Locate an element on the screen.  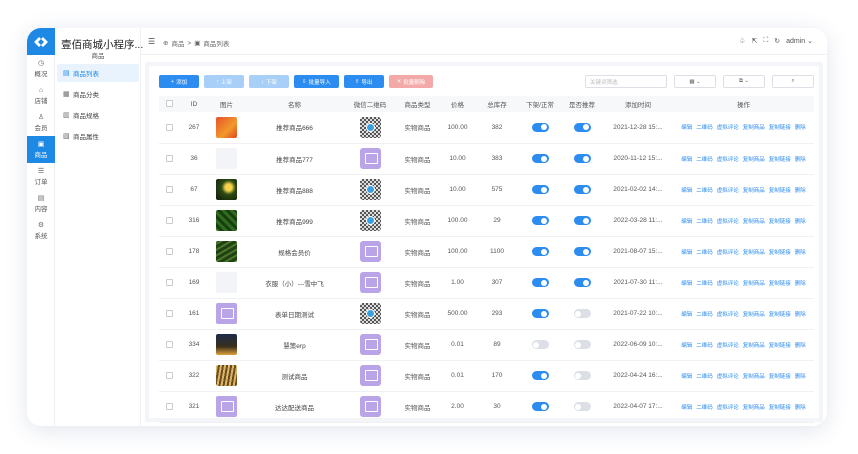
type-select: ⧉ ⌄ is located at coordinates (744, 81).